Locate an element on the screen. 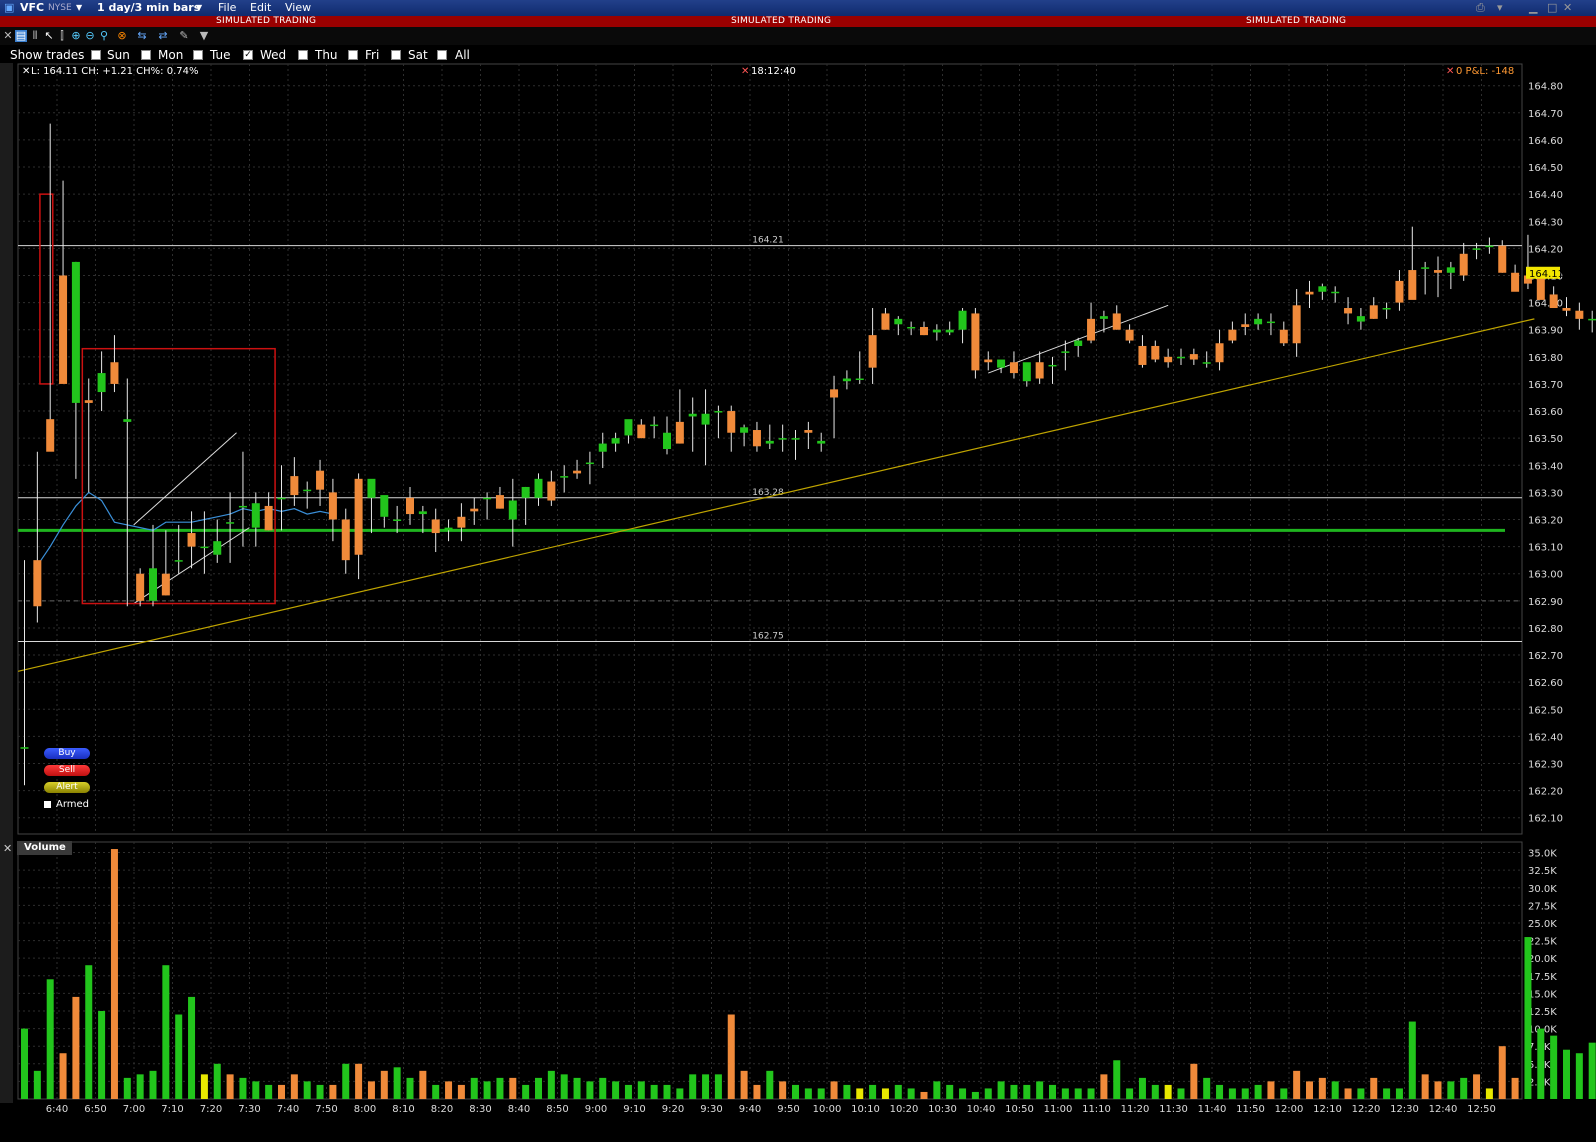  time-tick-label: 8:10 is located at coordinates (403, 1109).